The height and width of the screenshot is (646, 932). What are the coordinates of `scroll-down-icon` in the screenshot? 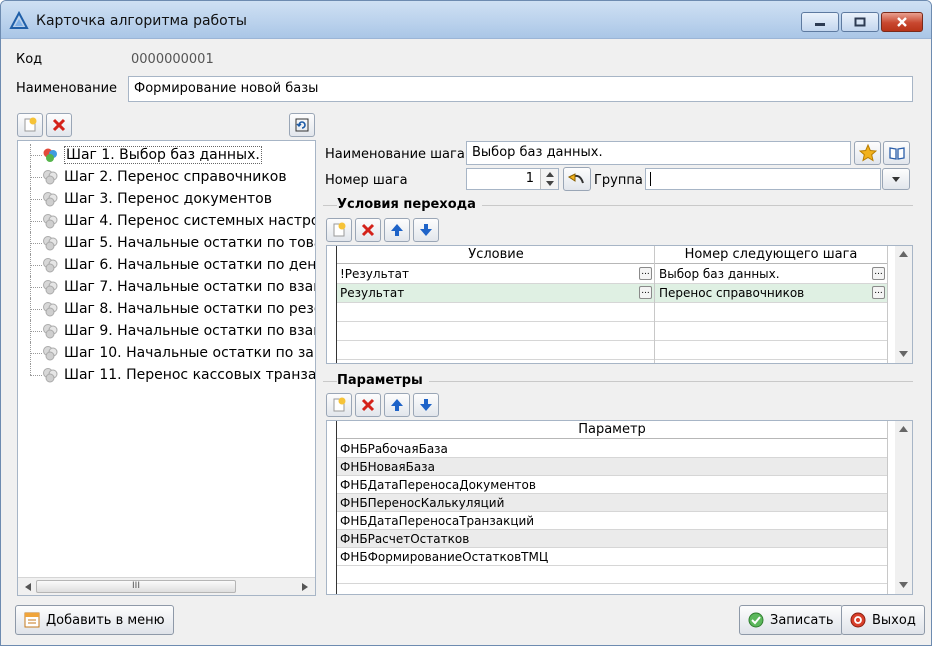 It's located at (903, 354).